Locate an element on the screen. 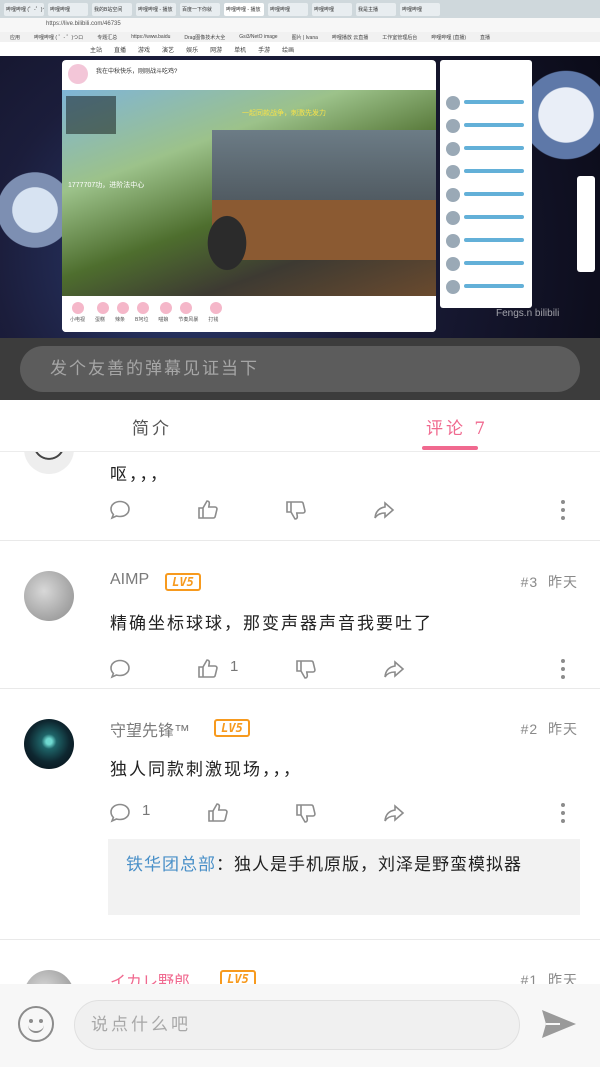 The width and height of the screenshot is (600, 1067). comment-floor: #1 is located at coordinates (529, 978).